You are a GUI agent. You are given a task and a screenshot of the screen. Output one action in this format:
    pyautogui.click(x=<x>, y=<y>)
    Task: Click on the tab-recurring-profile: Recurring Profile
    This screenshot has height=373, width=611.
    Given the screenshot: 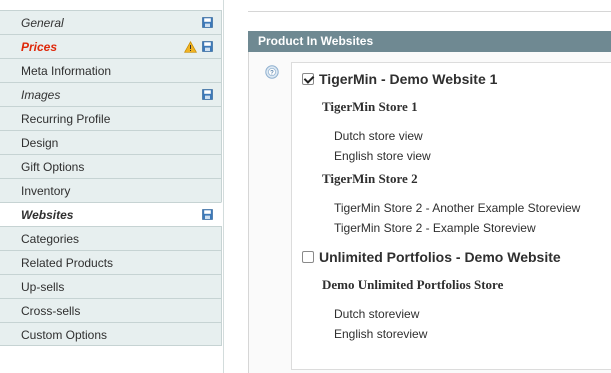 What is the action you would take?
    pyautogui.click(x=111, y=118)
    